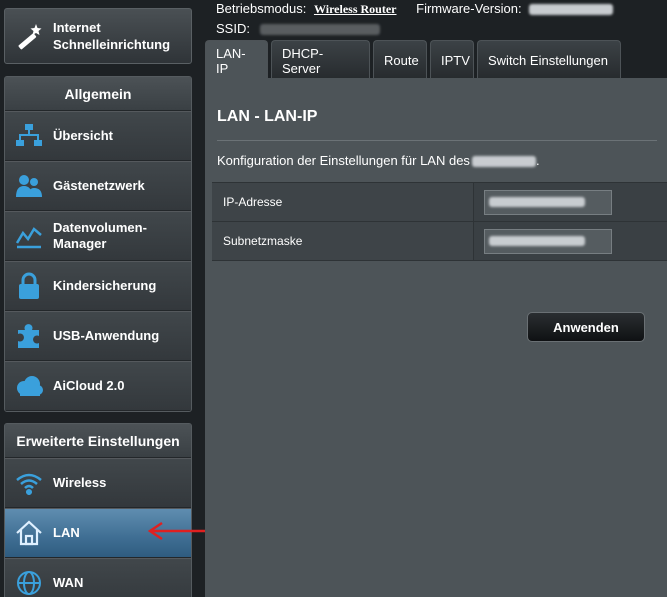  I want to click on sidebar-item-guest-network: Gästenetzwerk, so click(98, 186).